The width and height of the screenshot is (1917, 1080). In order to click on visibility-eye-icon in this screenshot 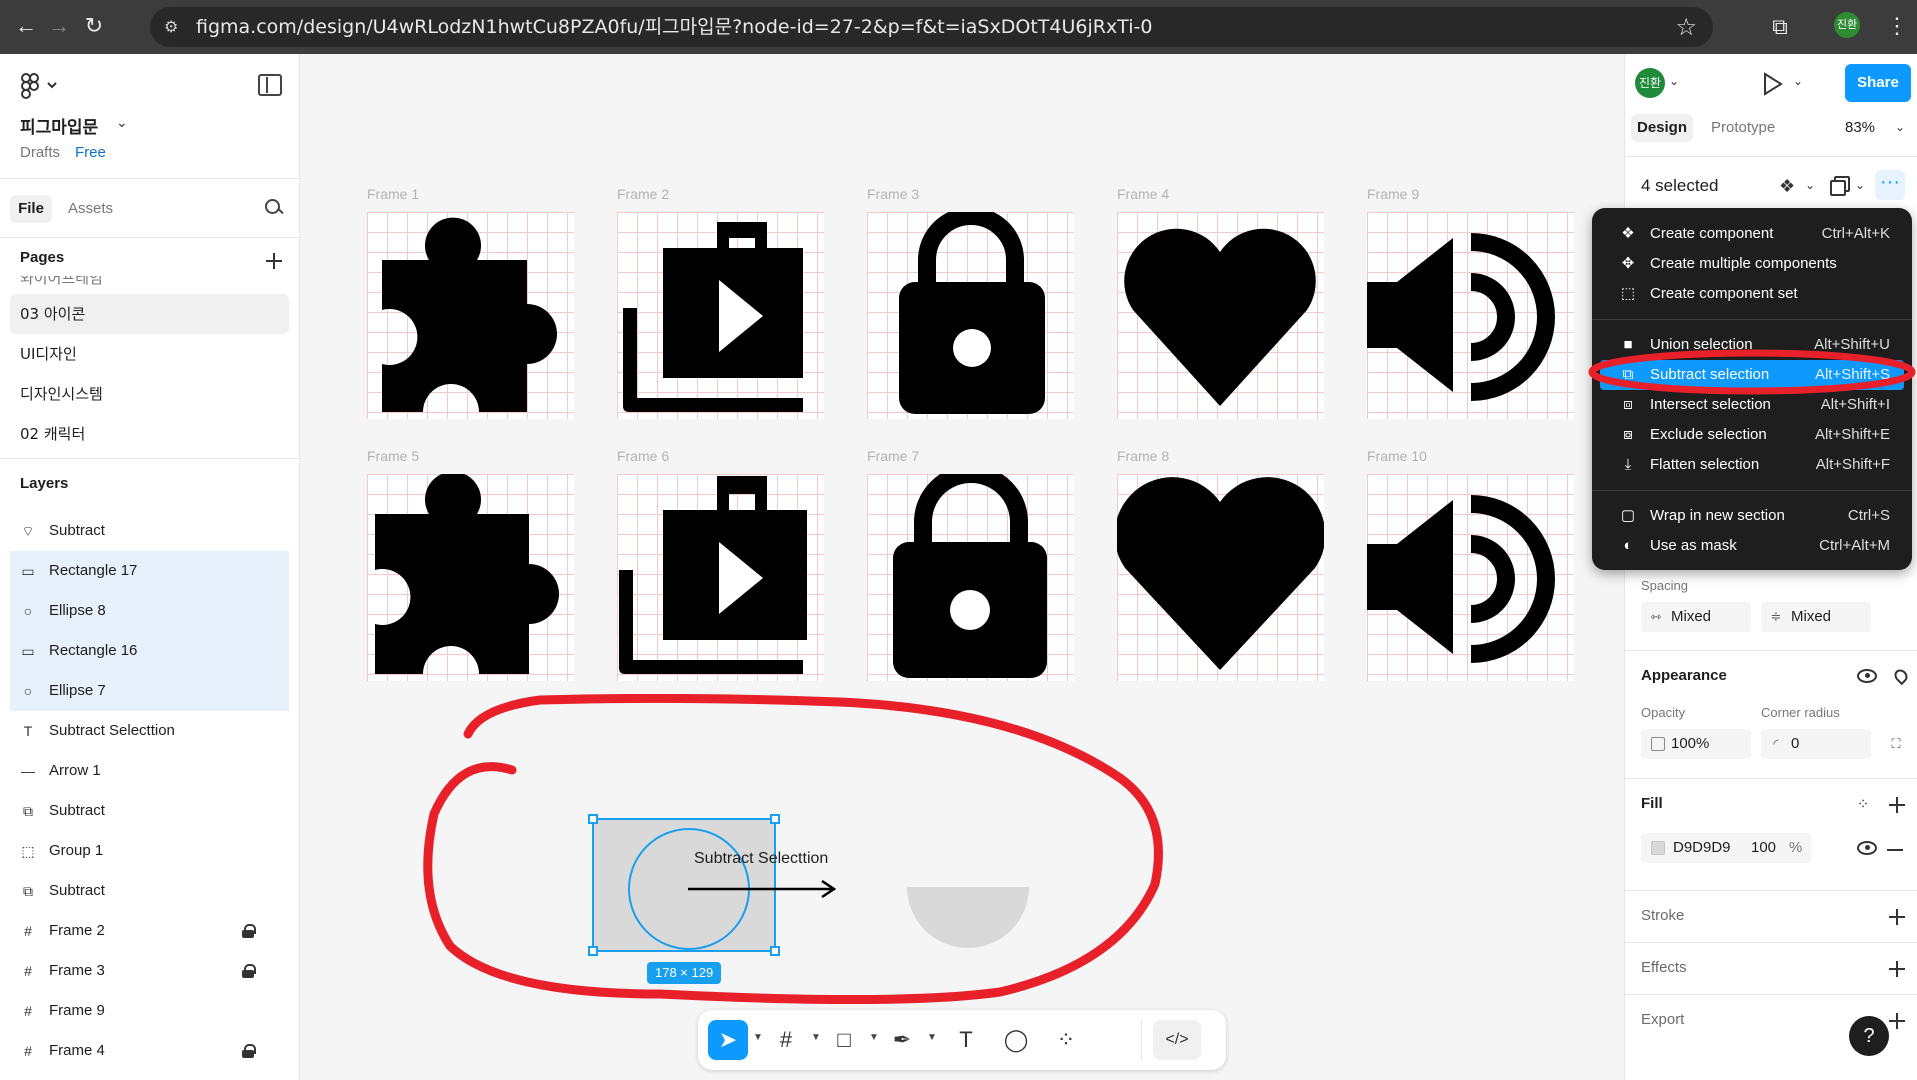, I will do `click(1867, 676)`.